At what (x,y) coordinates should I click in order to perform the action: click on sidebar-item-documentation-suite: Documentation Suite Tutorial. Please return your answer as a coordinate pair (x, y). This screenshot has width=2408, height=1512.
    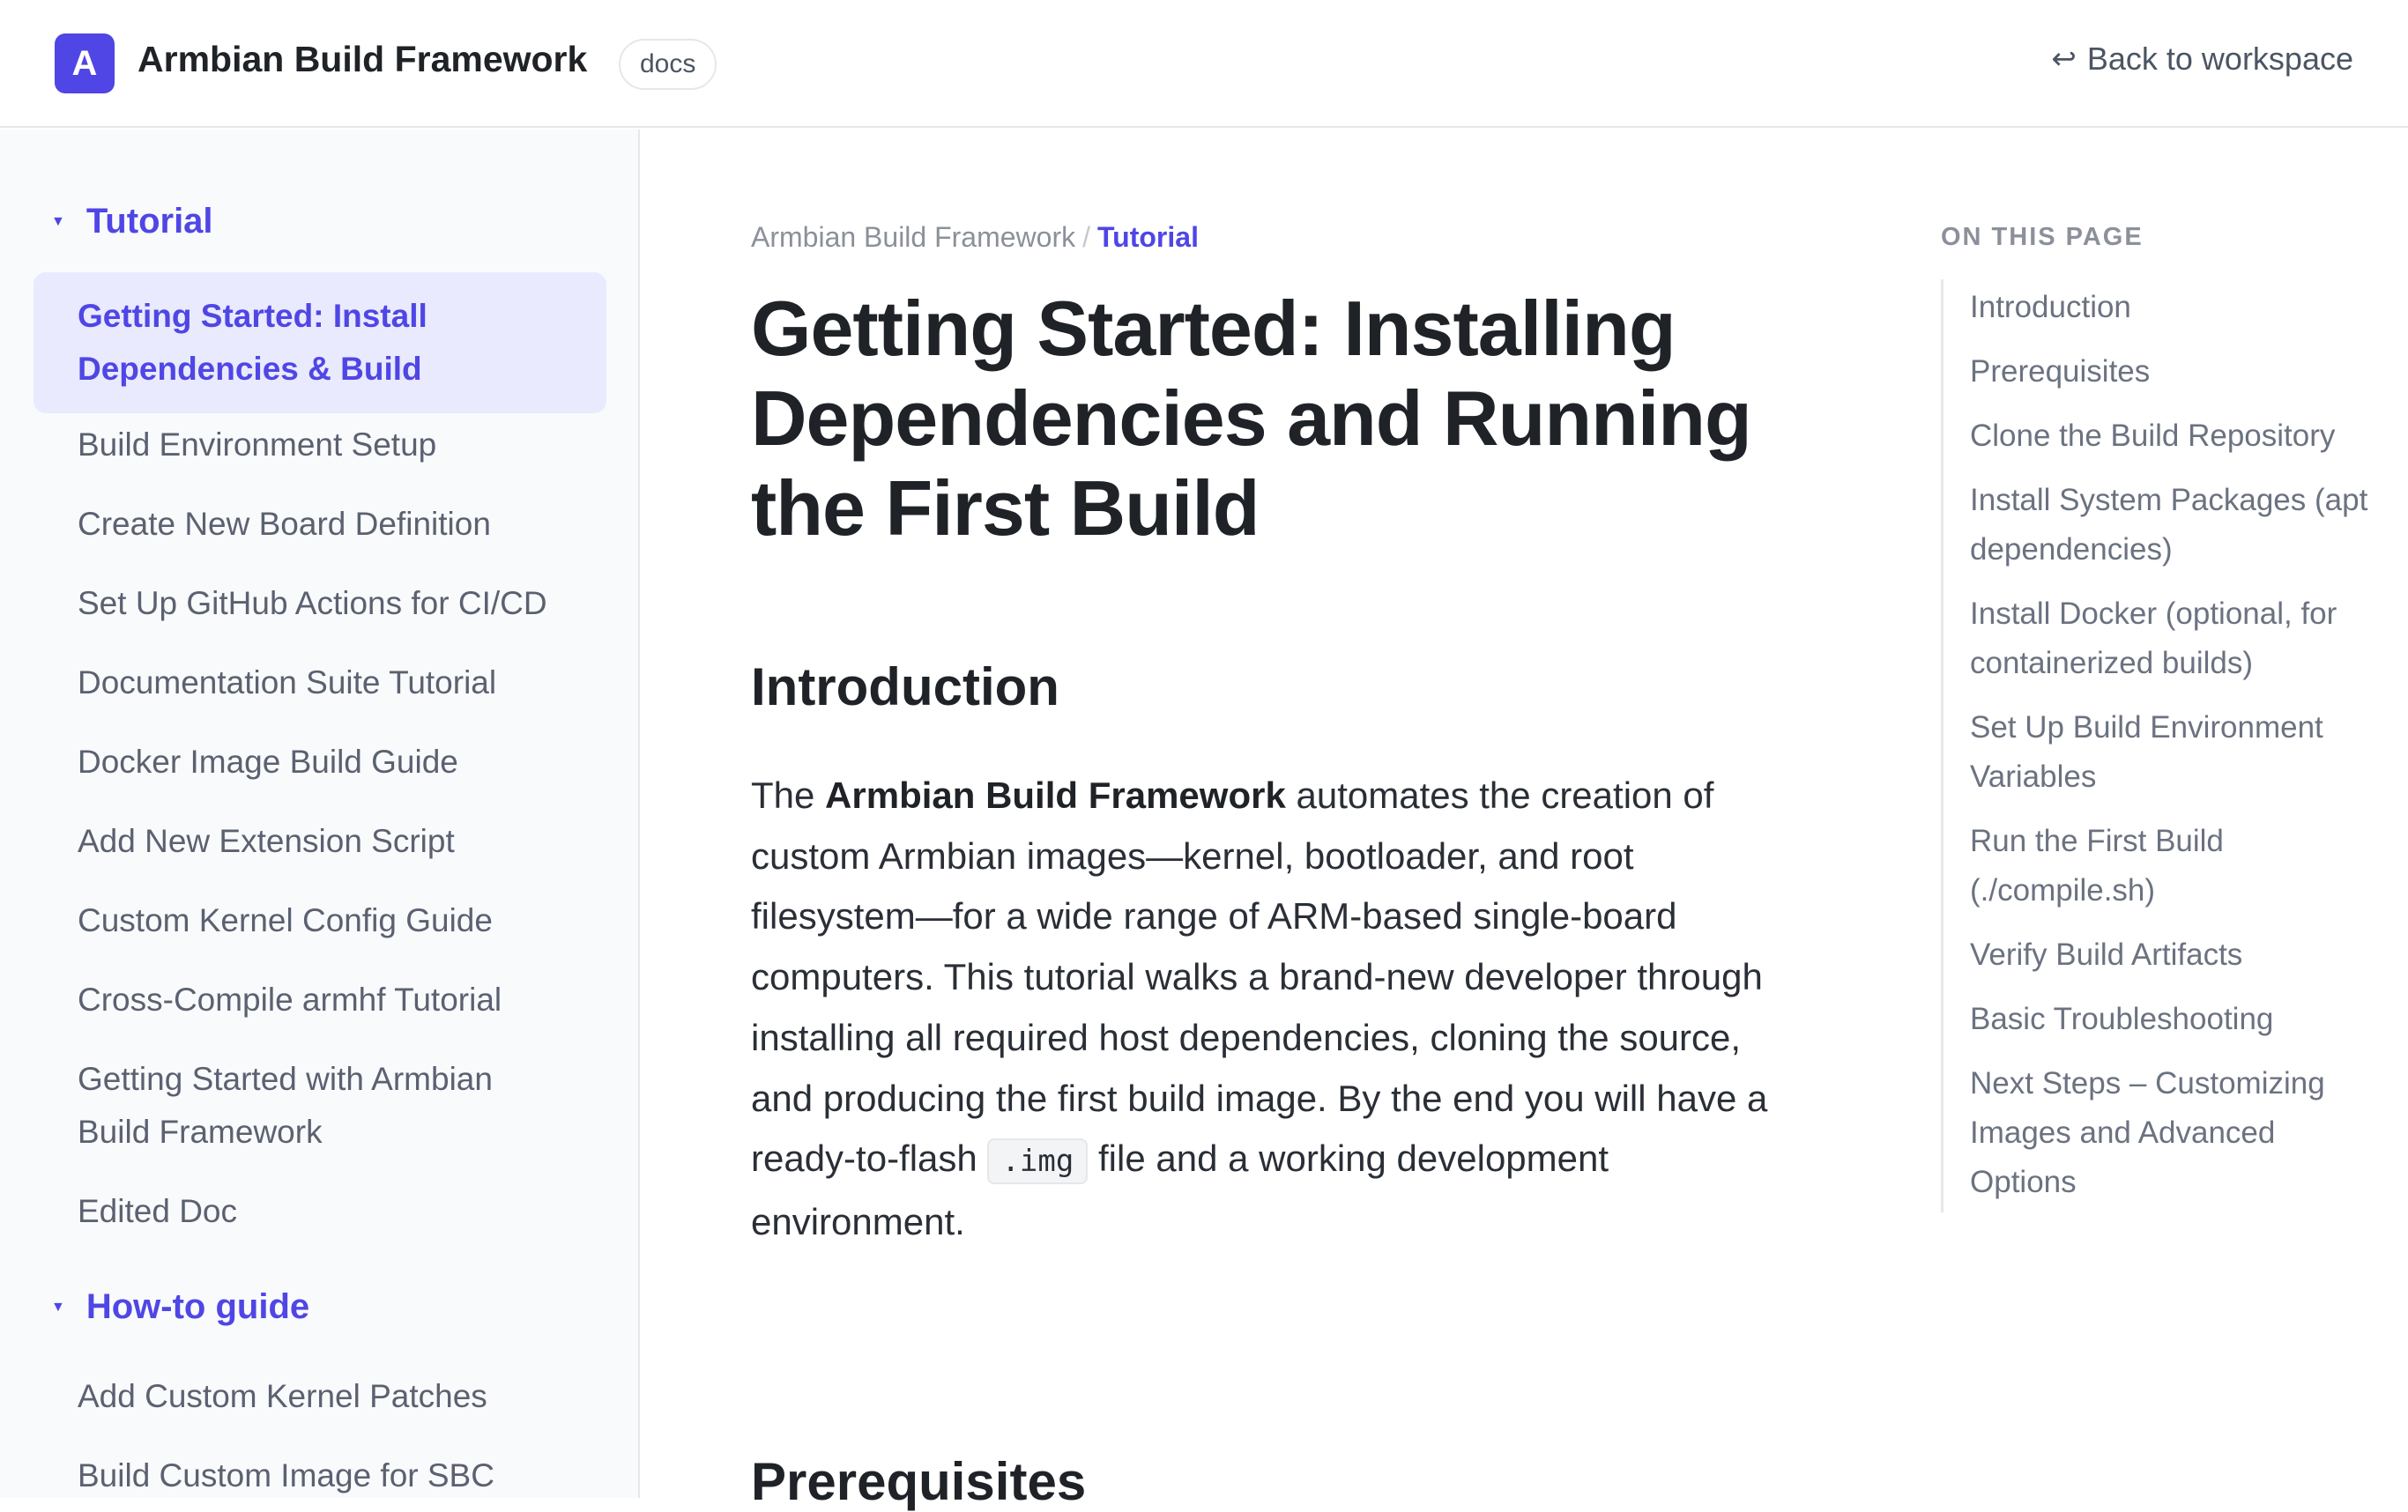
    Looking at the image, I should click on (319, 682).